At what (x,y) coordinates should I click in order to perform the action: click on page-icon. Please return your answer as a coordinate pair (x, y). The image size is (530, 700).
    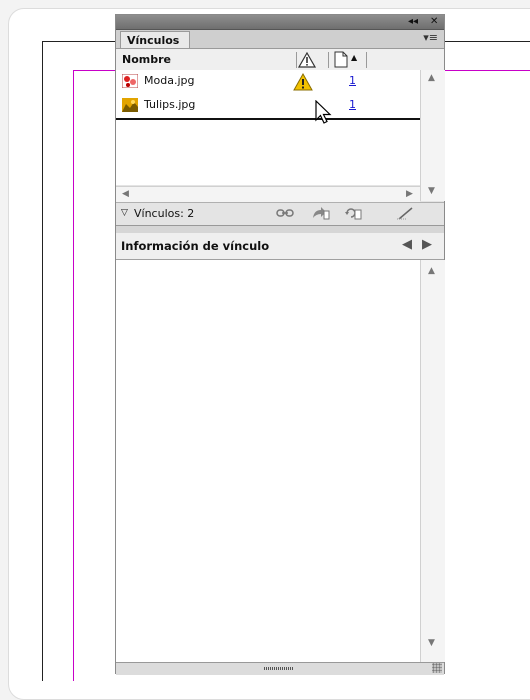
    Looking at the image, I should click on (341, 59).